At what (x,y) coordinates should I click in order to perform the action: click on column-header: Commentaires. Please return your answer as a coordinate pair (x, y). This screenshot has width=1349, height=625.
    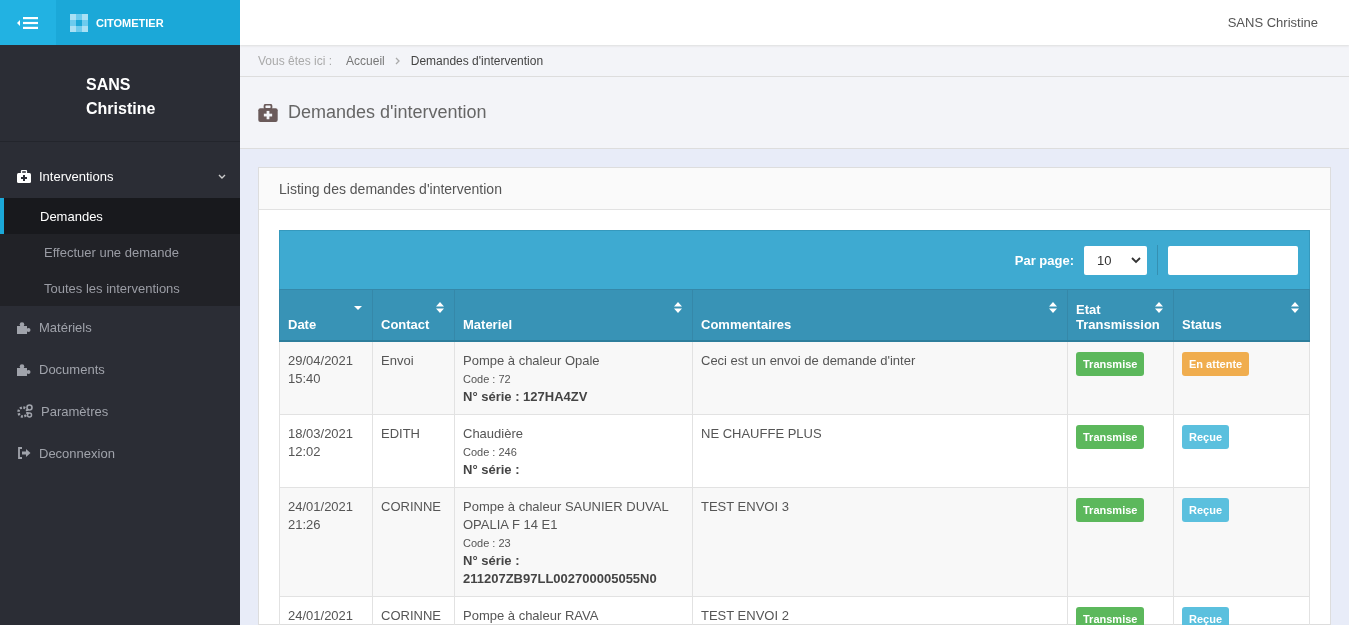
    Looking at the image, I should click on (880, 315).